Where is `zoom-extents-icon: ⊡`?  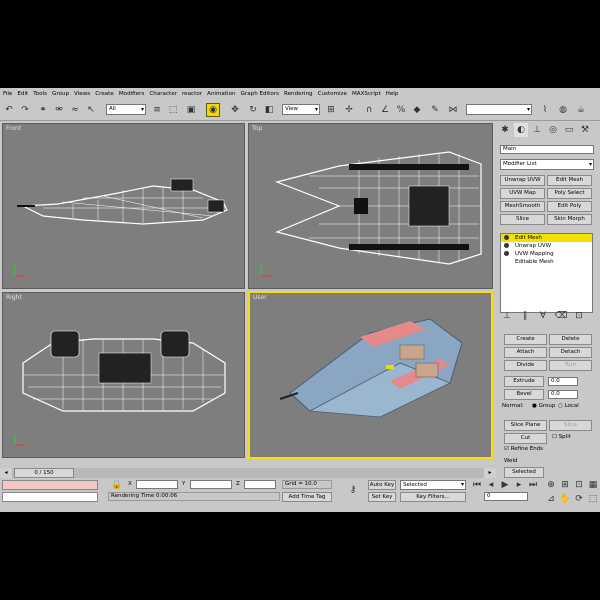 zoom-extents-icon: ⊡ is located at coordinates (579, 485).